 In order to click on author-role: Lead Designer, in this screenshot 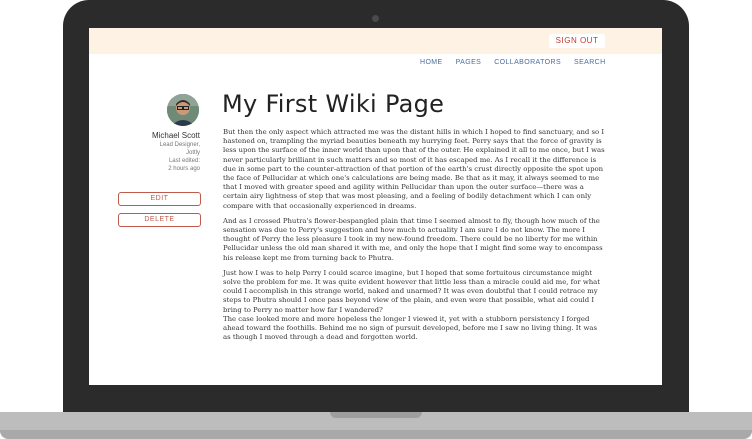, I will do `click(179, 145)`.